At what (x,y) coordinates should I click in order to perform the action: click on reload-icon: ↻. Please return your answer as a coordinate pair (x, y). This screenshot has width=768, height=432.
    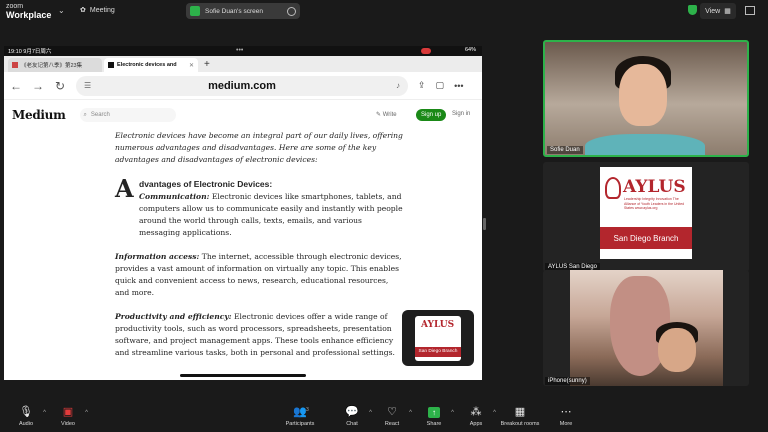
    Looking at the image, I should click on (60, 86).